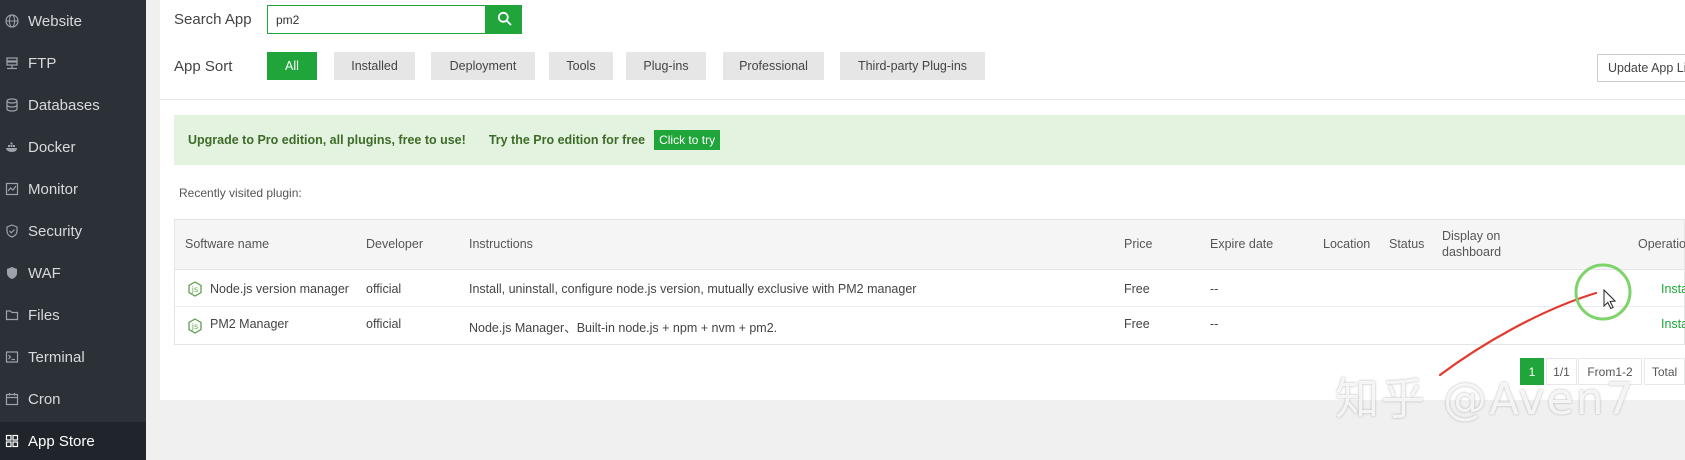  What do you see at coordinates (240, 193) in the screenshot?
I see `recent-plugins-label: Recently visited plugin:` at bounding box center [240, 193].